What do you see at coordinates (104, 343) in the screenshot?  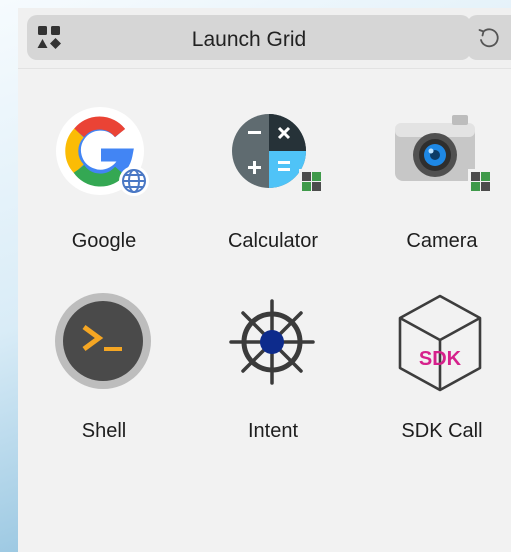 I see `terminal-icon` at bounding box center [104, 343].